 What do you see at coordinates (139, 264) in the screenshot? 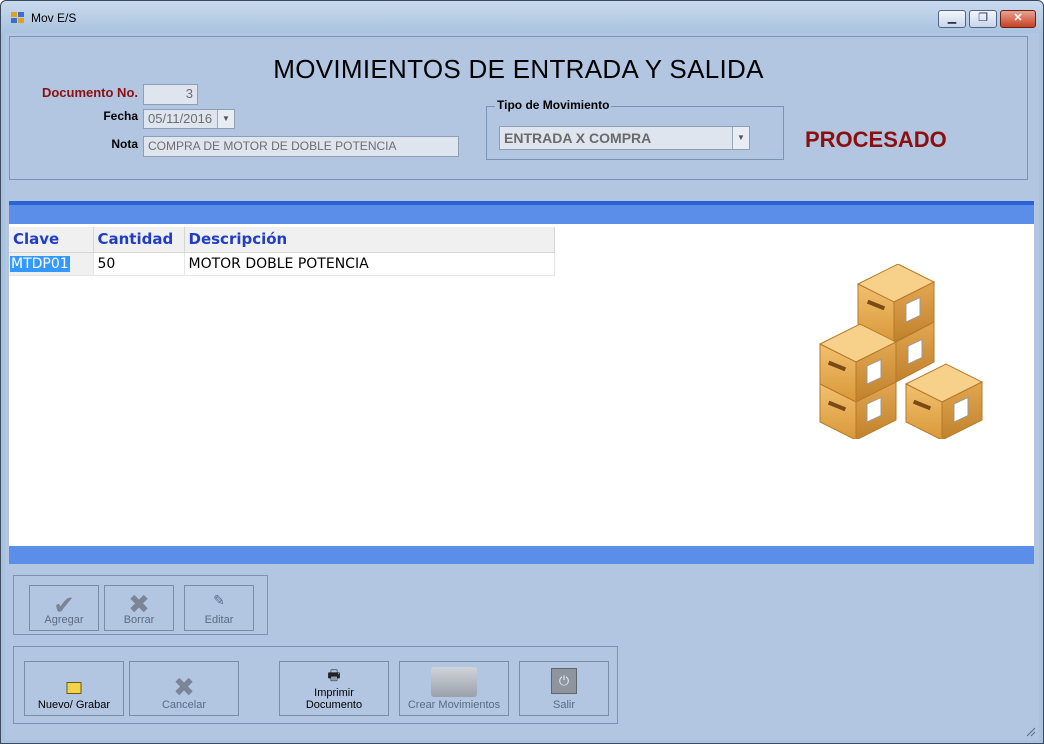
I see `cell-cantidad: 50` at bounding box center [139, 264].